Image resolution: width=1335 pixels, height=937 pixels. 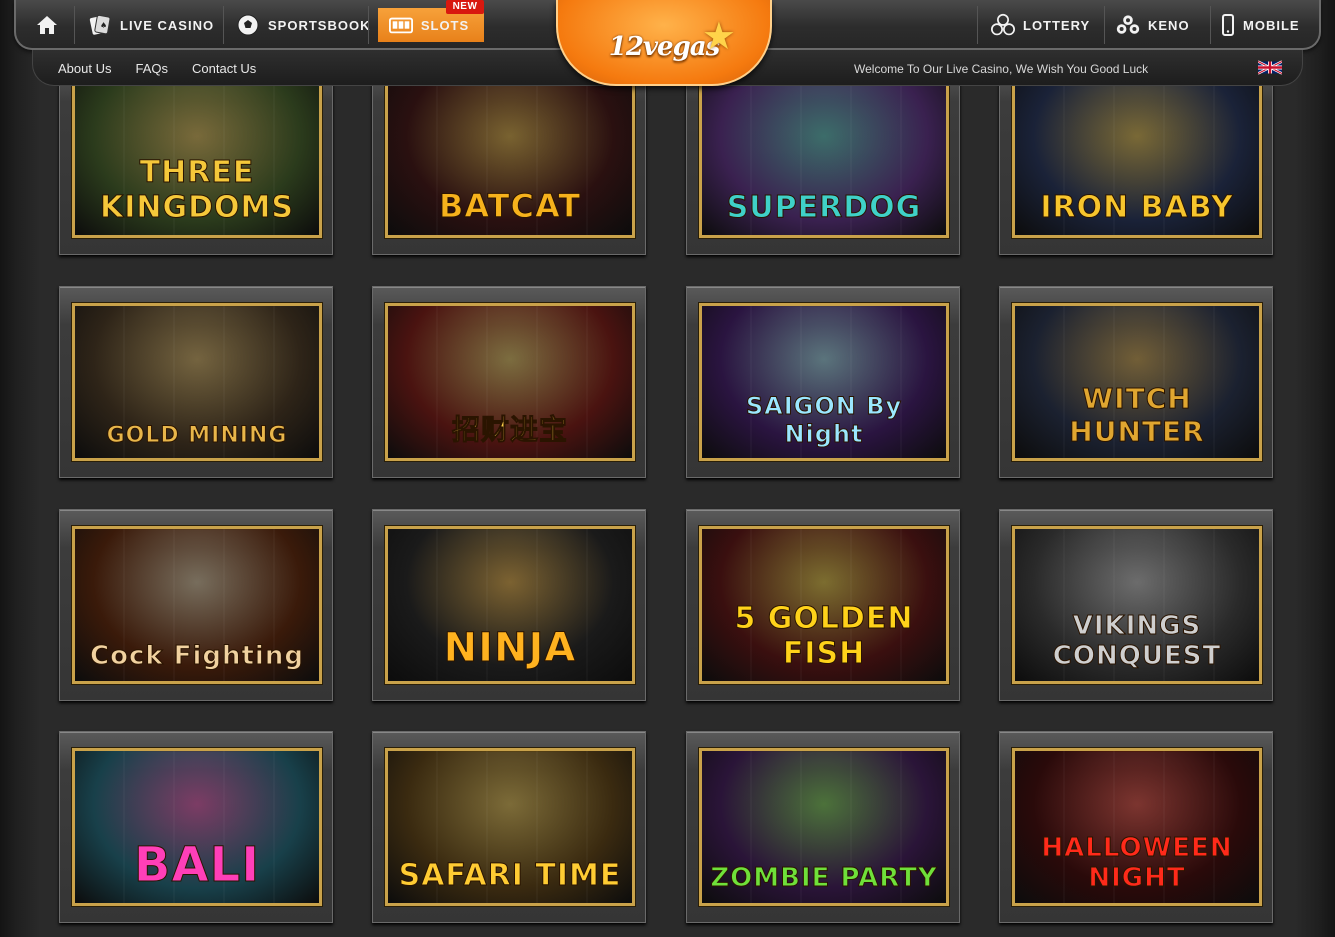 I want to click on home-button, so click(x=50, y=25).